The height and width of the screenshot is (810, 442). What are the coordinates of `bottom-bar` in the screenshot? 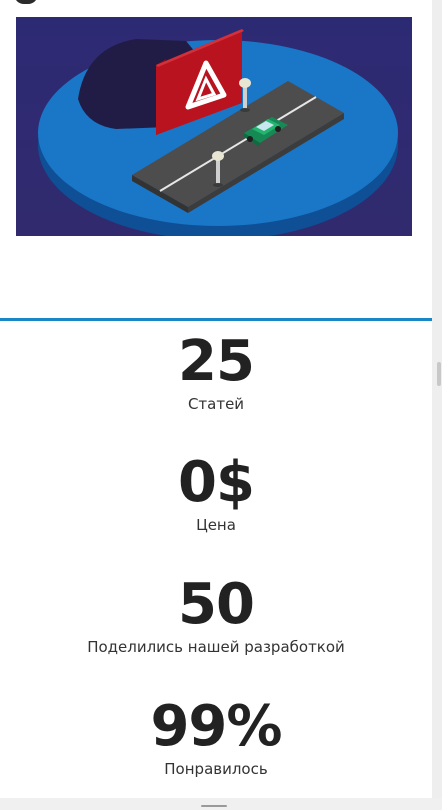 It's located at (221, 804).